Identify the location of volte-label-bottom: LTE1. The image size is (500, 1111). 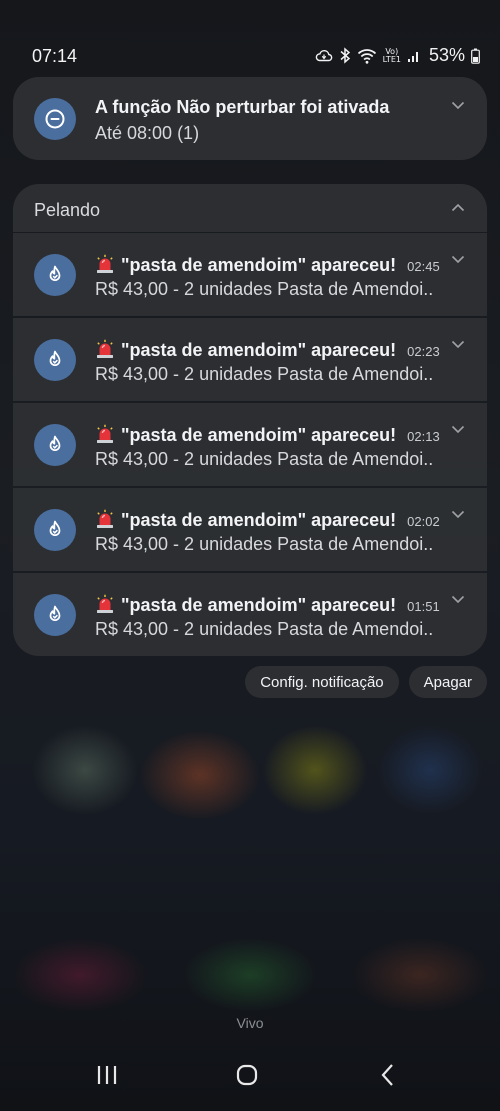
(391, 59).